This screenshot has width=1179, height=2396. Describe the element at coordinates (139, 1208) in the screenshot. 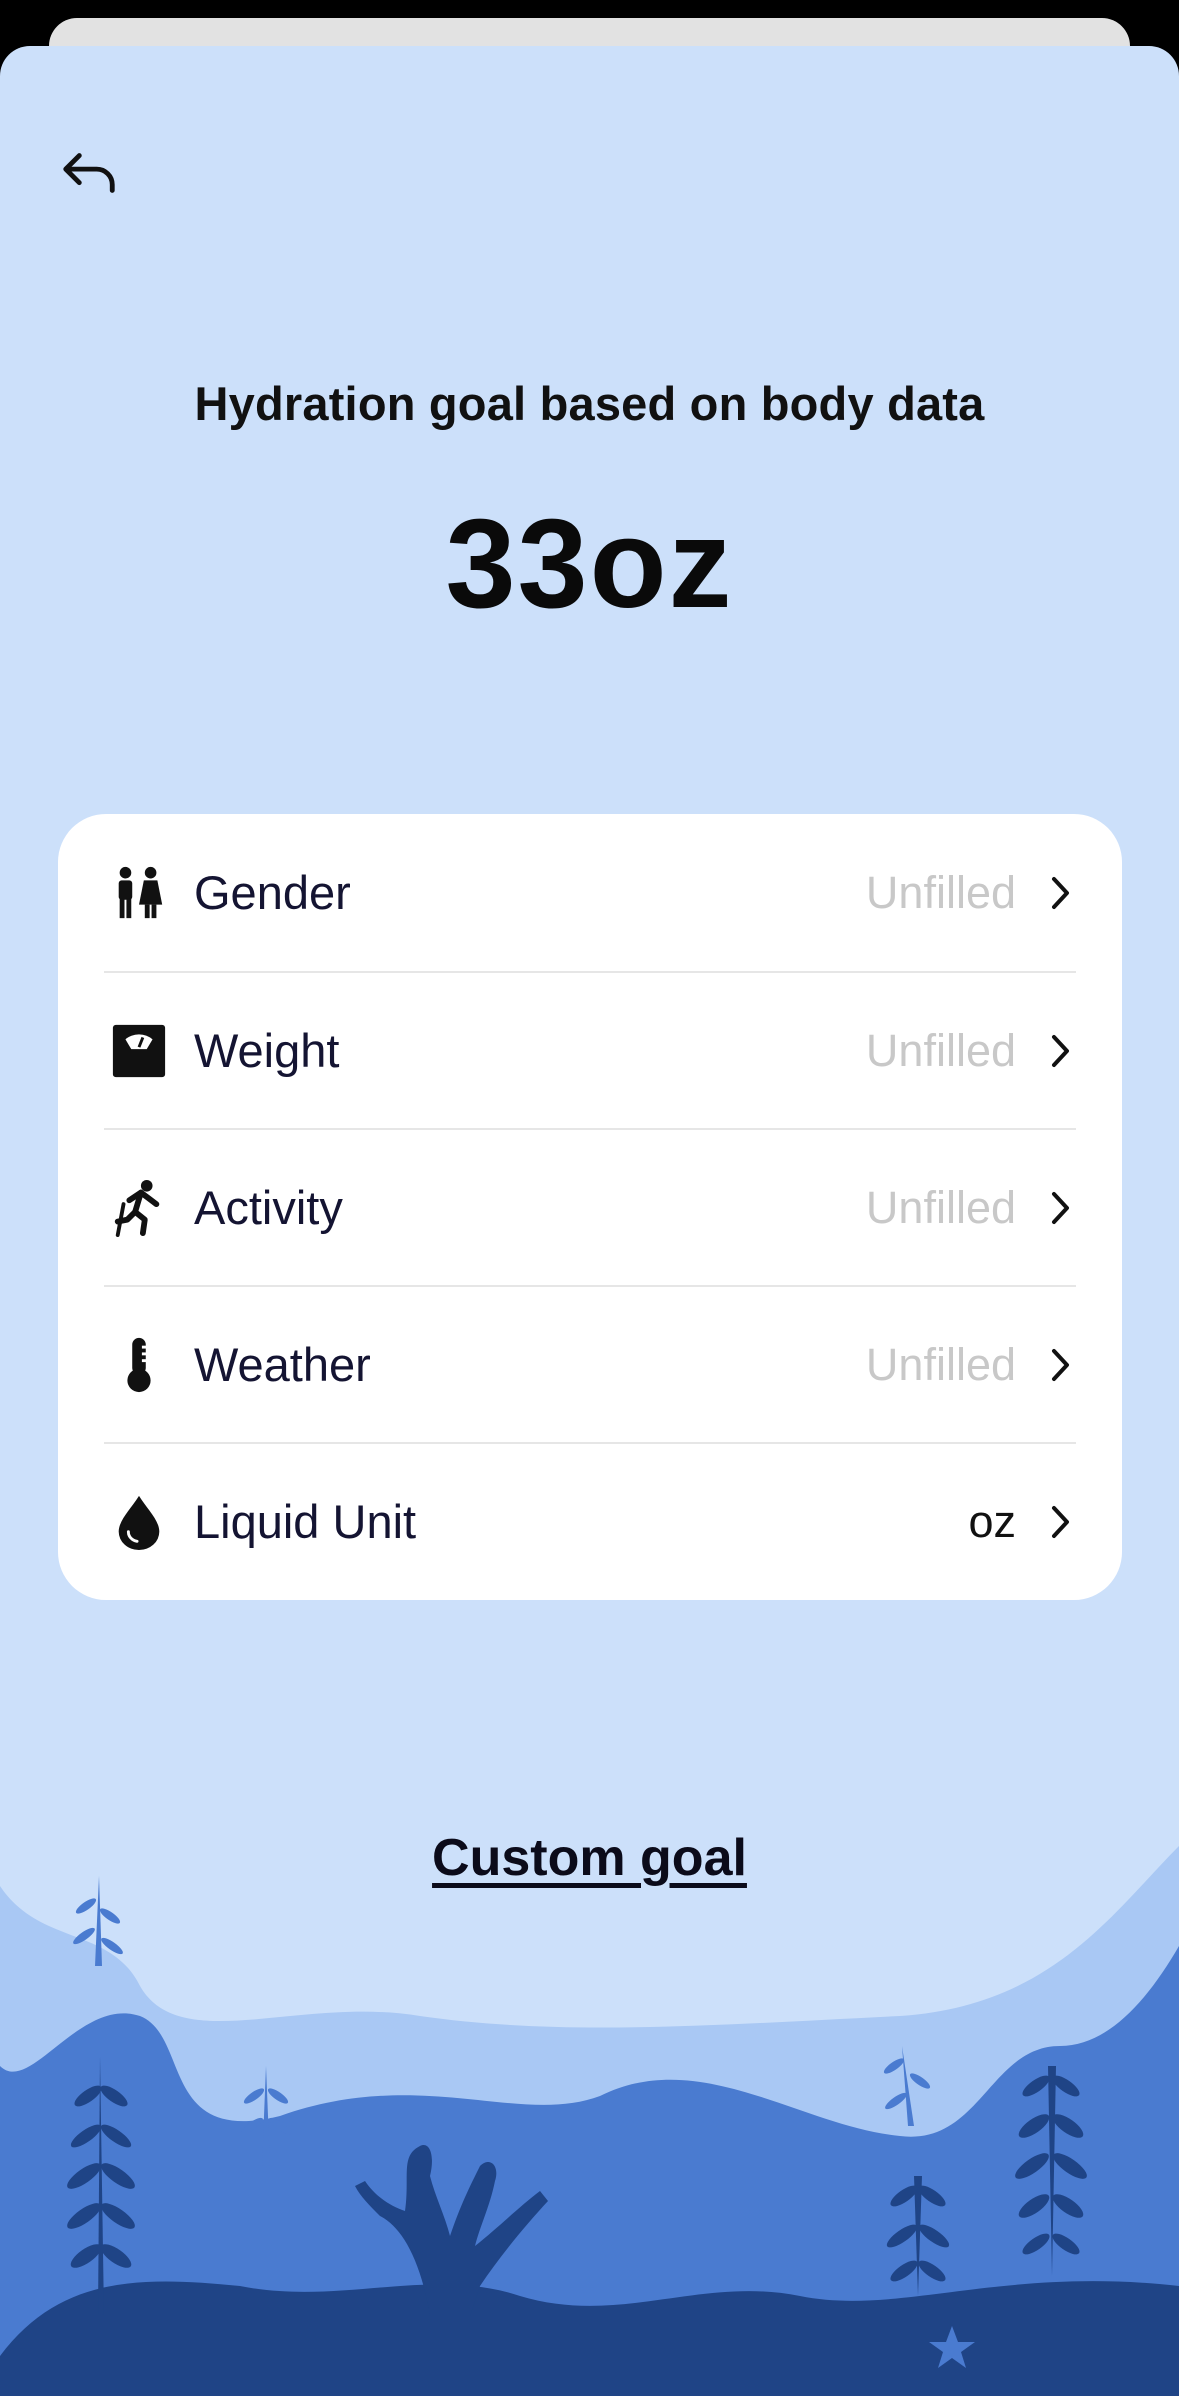

I see `running-icon` at that location.